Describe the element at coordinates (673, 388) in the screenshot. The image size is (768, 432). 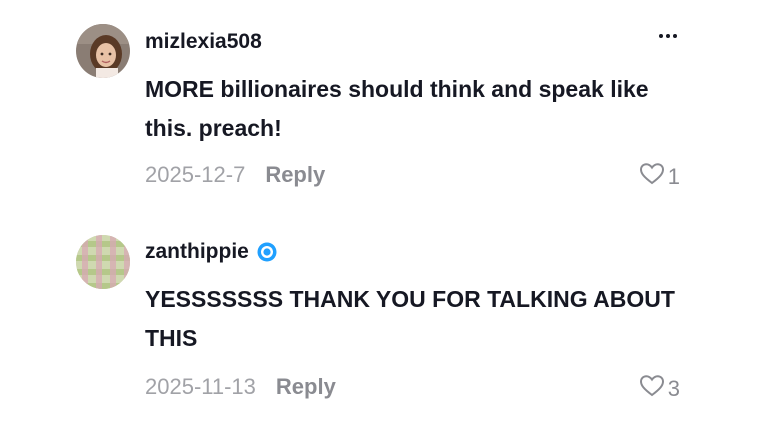
I see `like-count: 3` at that location.